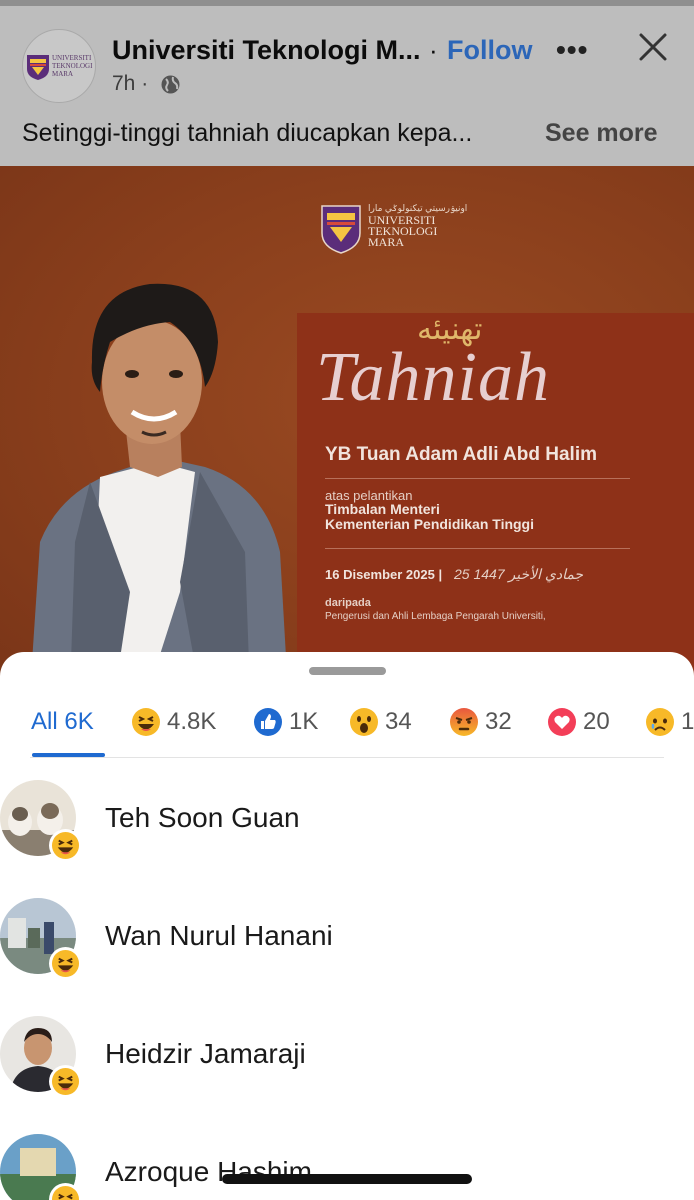 Image resolution: width=694 pixels, height=1200 pixels. Describe the element at coordinates (304, 721) in the screenshot. I see `tab-like-count: 1K` at that location.